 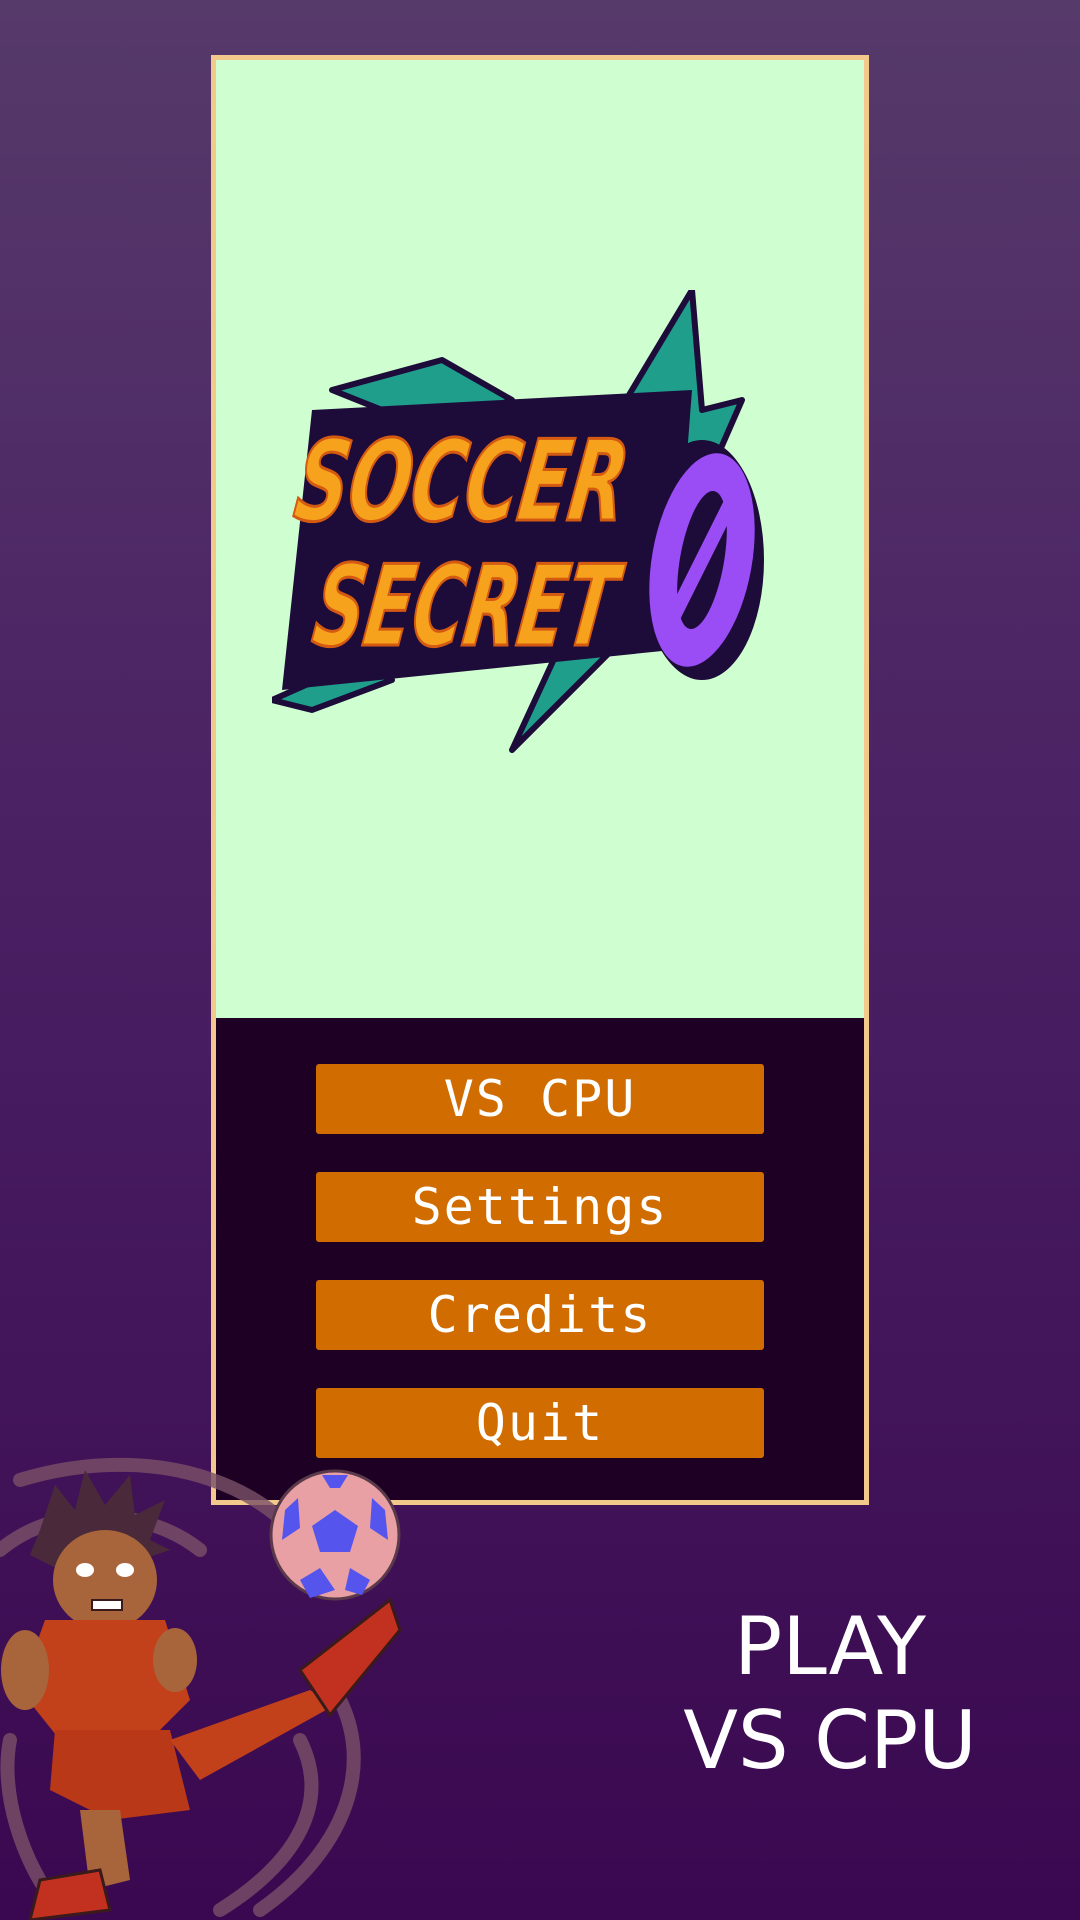 I want to click on vs-cpu-button: VS CPU, so click(x=540, y=1099).